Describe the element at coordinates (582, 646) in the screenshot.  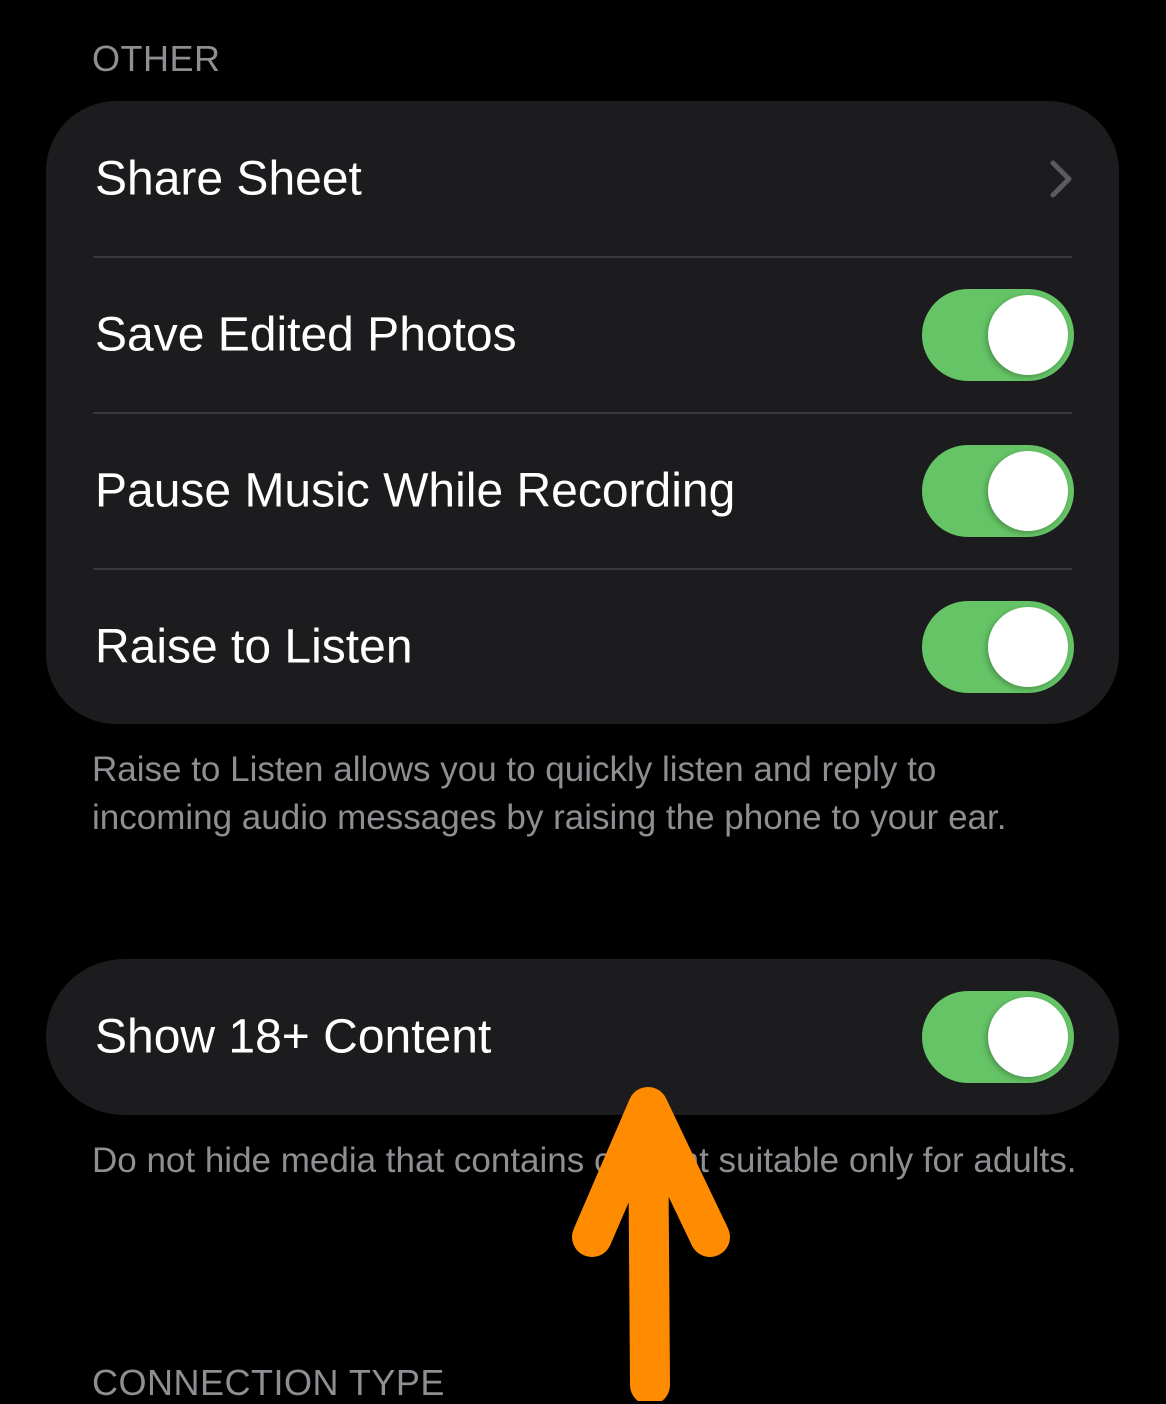
I see `row-raise-to-listen: Raise to Listen` at that location.